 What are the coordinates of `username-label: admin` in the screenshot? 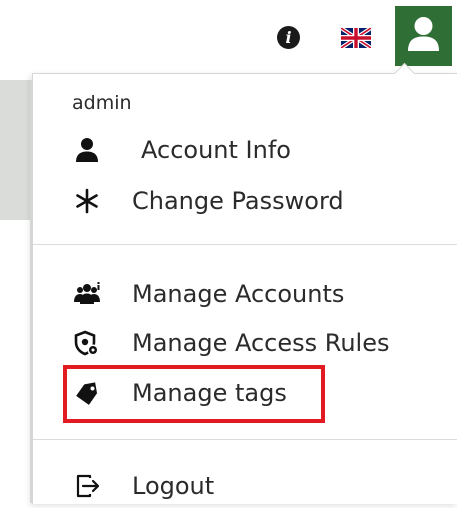 It's located at (102, 103).